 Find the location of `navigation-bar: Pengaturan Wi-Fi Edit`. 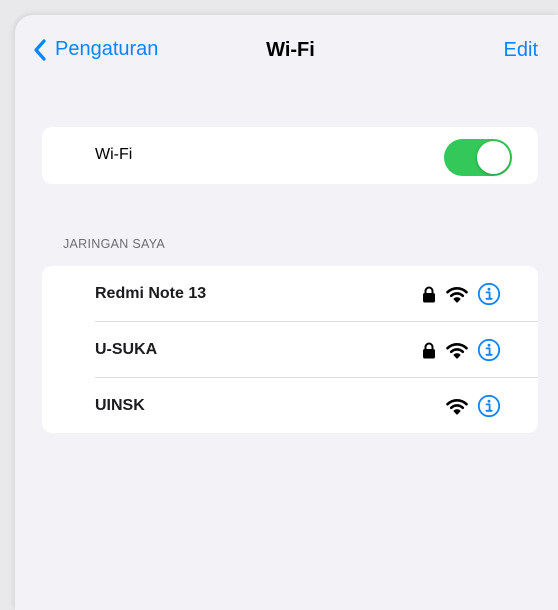

navigation-bar: Pengaturan Wi-Fi Edit is located at coordinates (286, 51).